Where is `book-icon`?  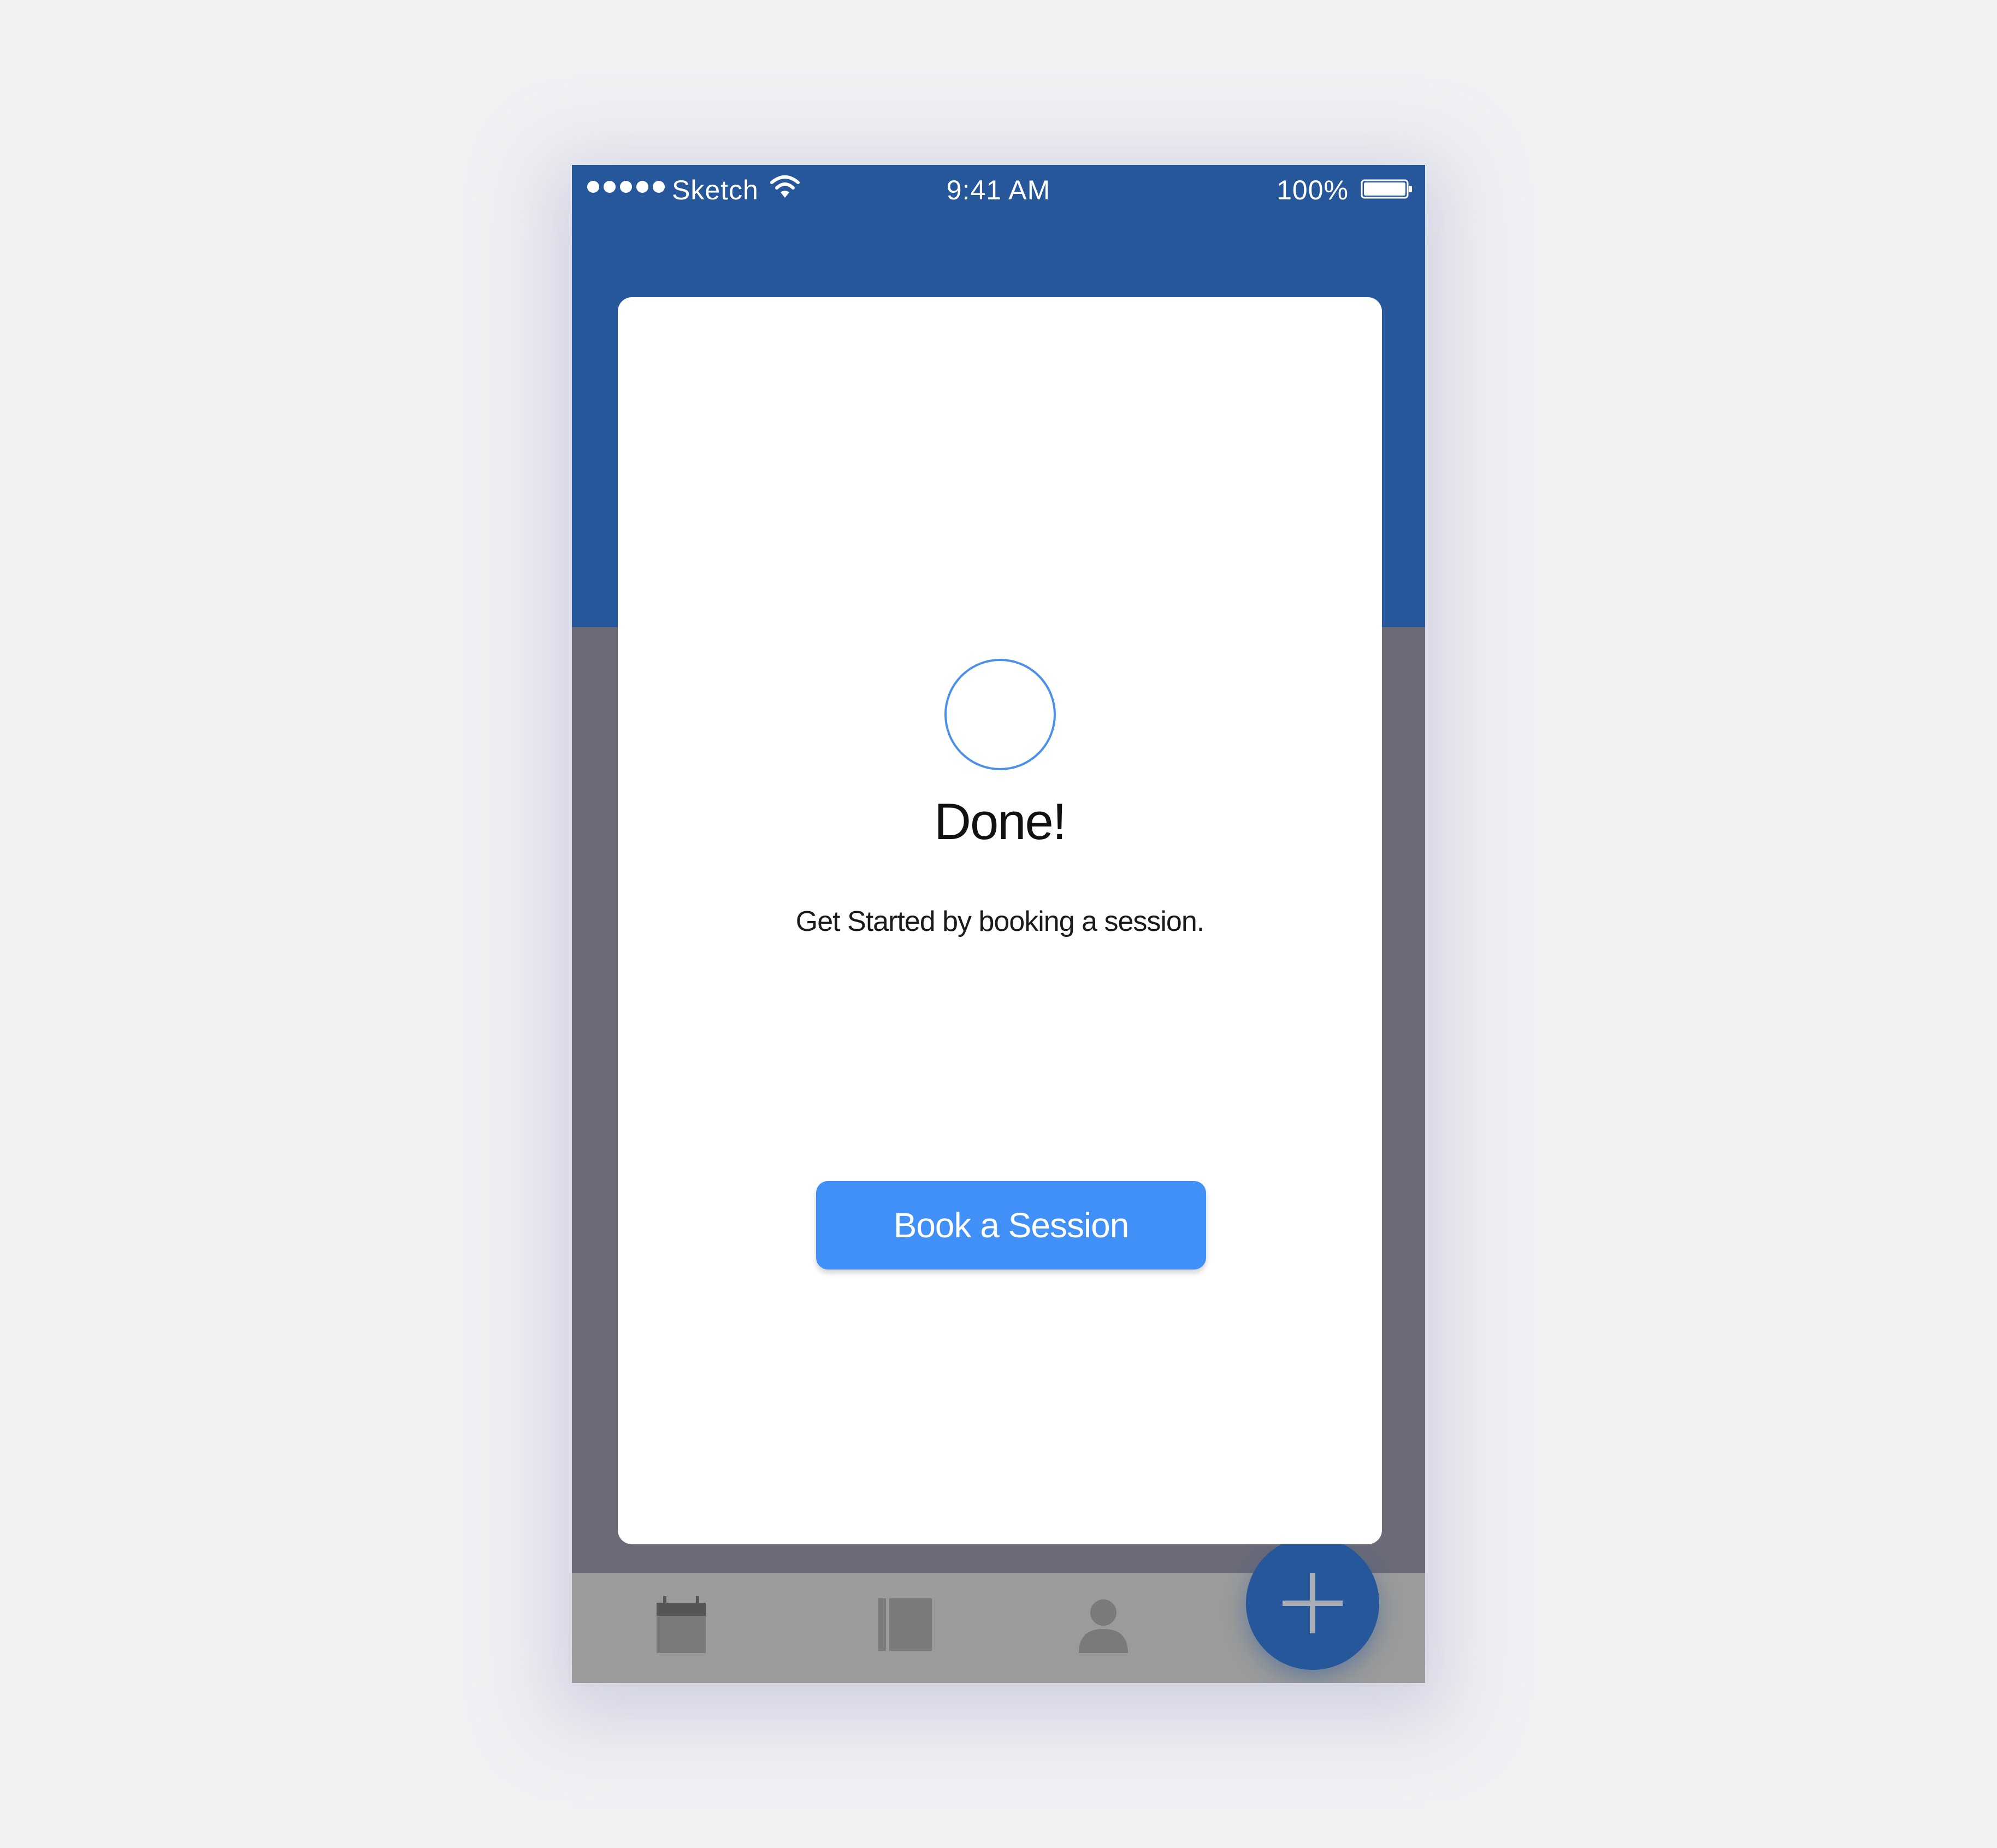 book-icon is located at coordinates (905, 1624).